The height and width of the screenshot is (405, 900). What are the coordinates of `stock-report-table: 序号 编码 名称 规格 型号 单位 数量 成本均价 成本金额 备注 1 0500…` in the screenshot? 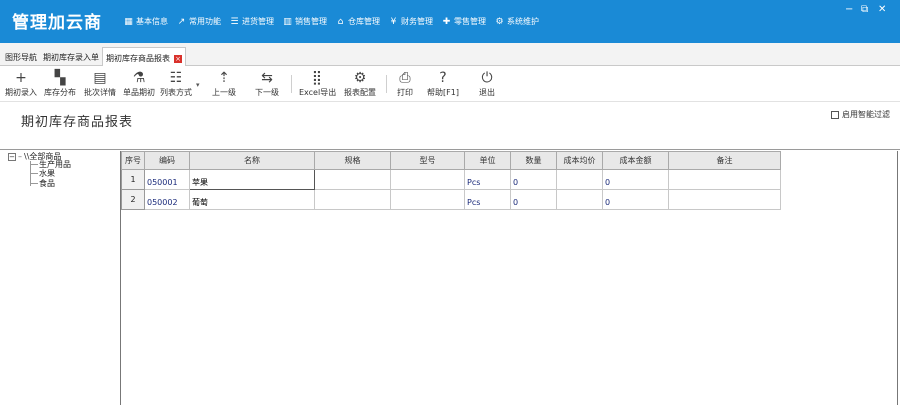 It's located at (451, 180).